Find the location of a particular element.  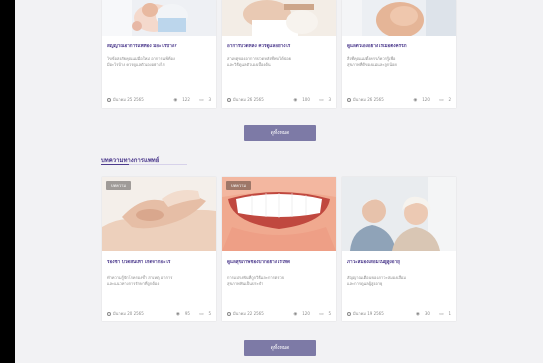

views-value: 30 is located at coordinates (427, 313).